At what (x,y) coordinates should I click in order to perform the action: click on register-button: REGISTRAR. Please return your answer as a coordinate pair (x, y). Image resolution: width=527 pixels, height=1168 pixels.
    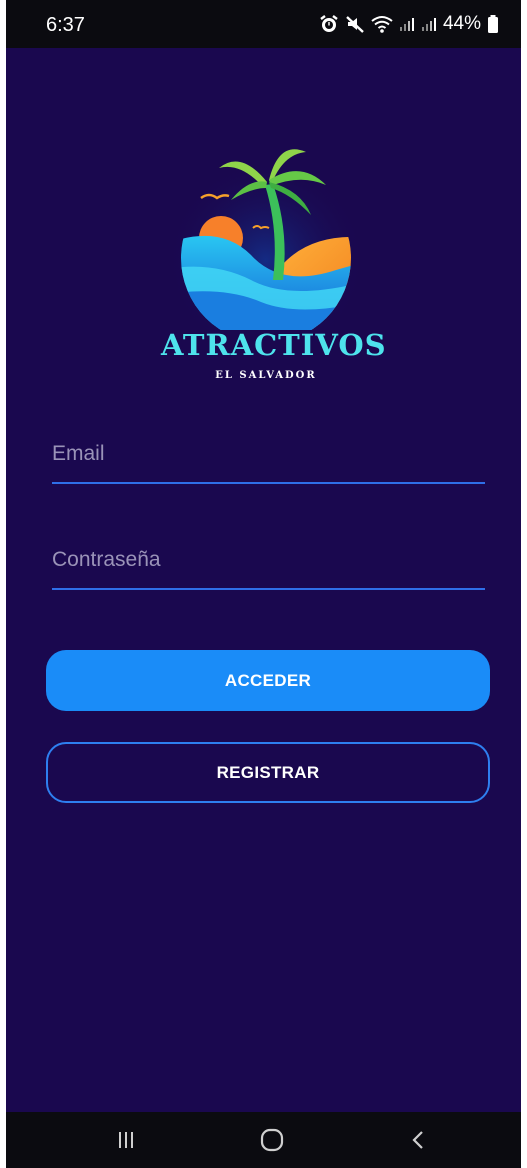
    Looking at the image, I should click on (268, 772).